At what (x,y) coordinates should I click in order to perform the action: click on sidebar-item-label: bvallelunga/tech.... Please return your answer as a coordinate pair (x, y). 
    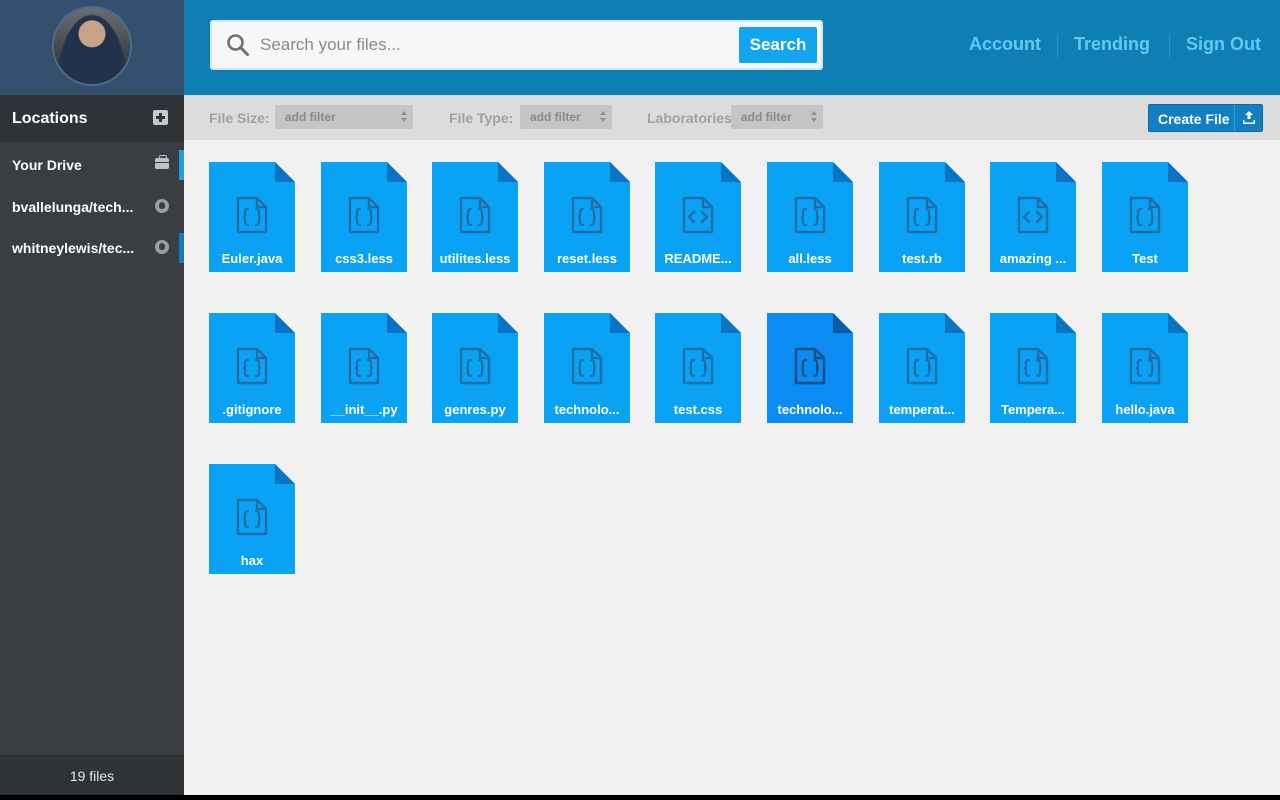
    Looking at the image, I should click on (73, 207).